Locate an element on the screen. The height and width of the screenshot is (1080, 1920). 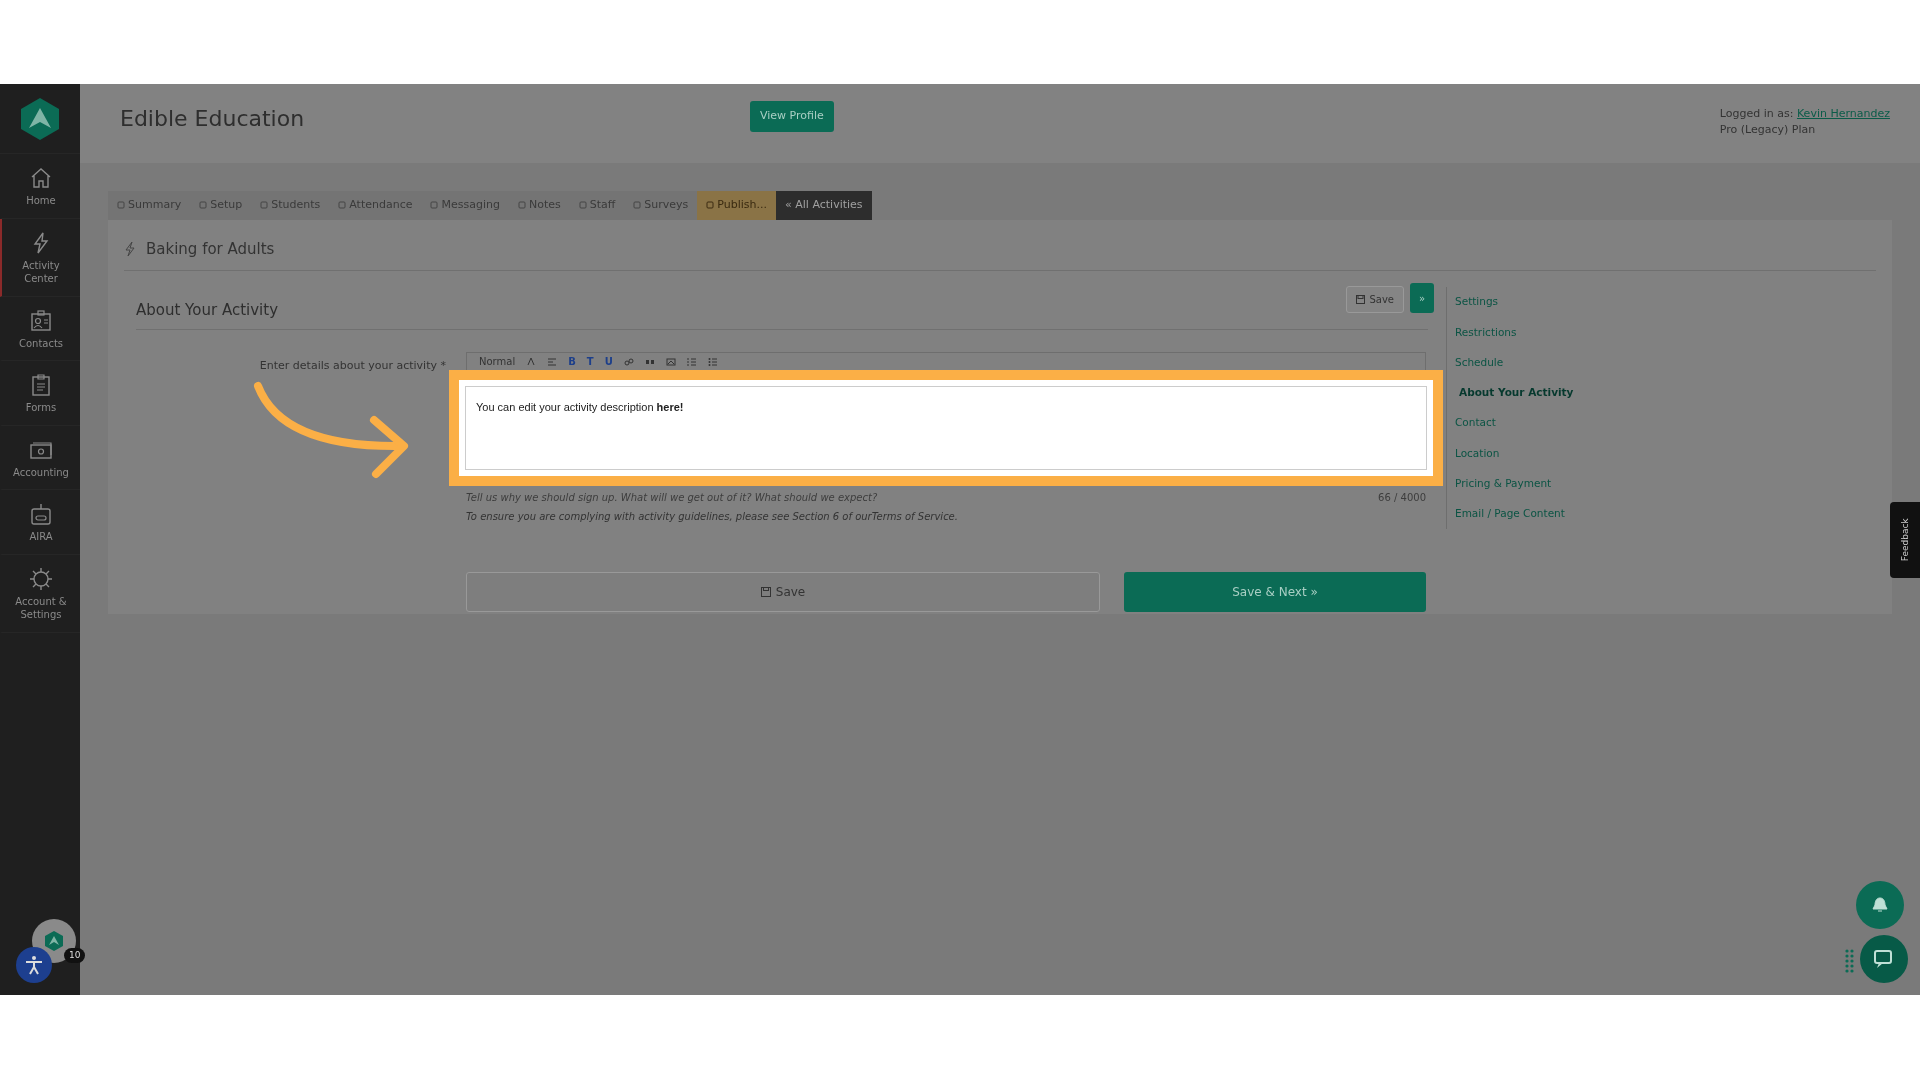
count-badge: 10 is located at coordinates (75, 955).